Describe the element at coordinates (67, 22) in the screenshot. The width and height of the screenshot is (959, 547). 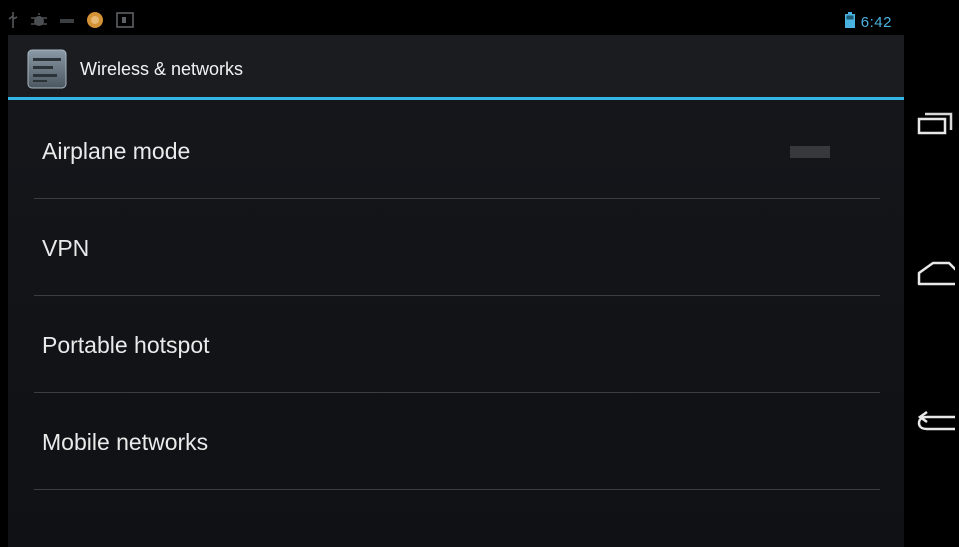
I see `signal-icon` at that location.